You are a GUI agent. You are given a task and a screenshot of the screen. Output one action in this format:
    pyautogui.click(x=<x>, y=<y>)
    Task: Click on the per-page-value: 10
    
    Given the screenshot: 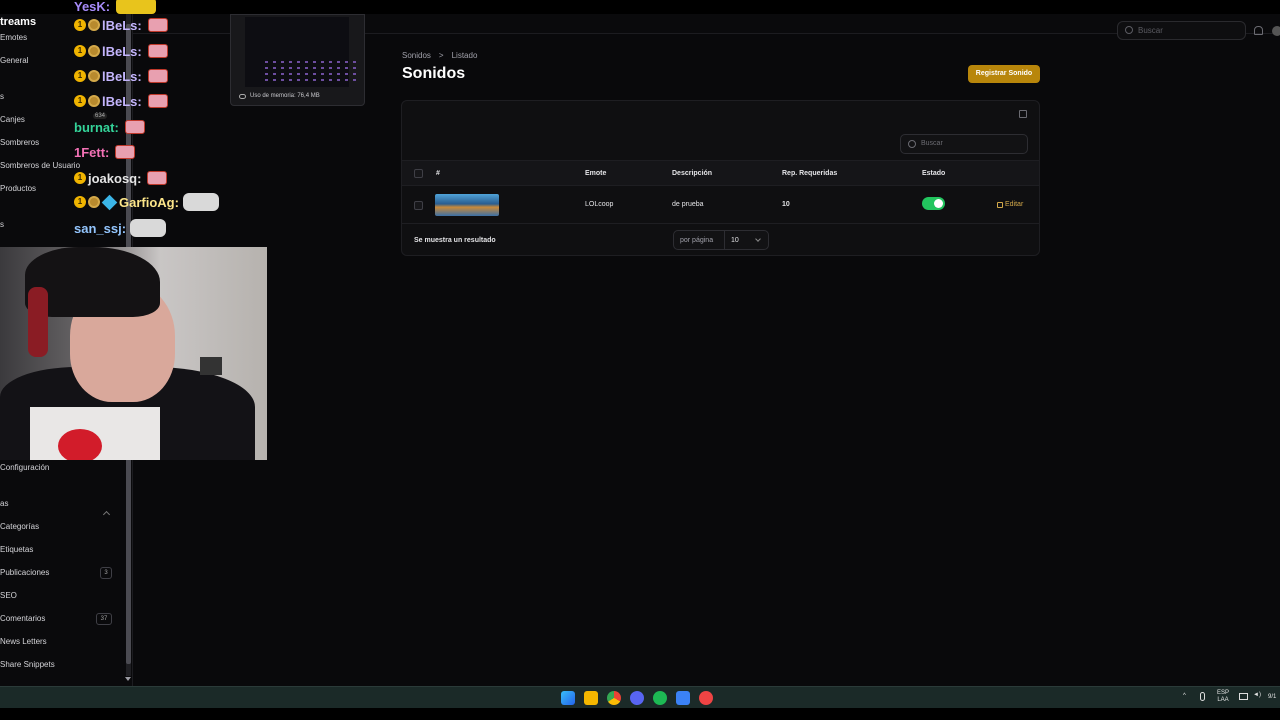 What is the action you would take?
    pyautogui.click(x=735, y=240)
    